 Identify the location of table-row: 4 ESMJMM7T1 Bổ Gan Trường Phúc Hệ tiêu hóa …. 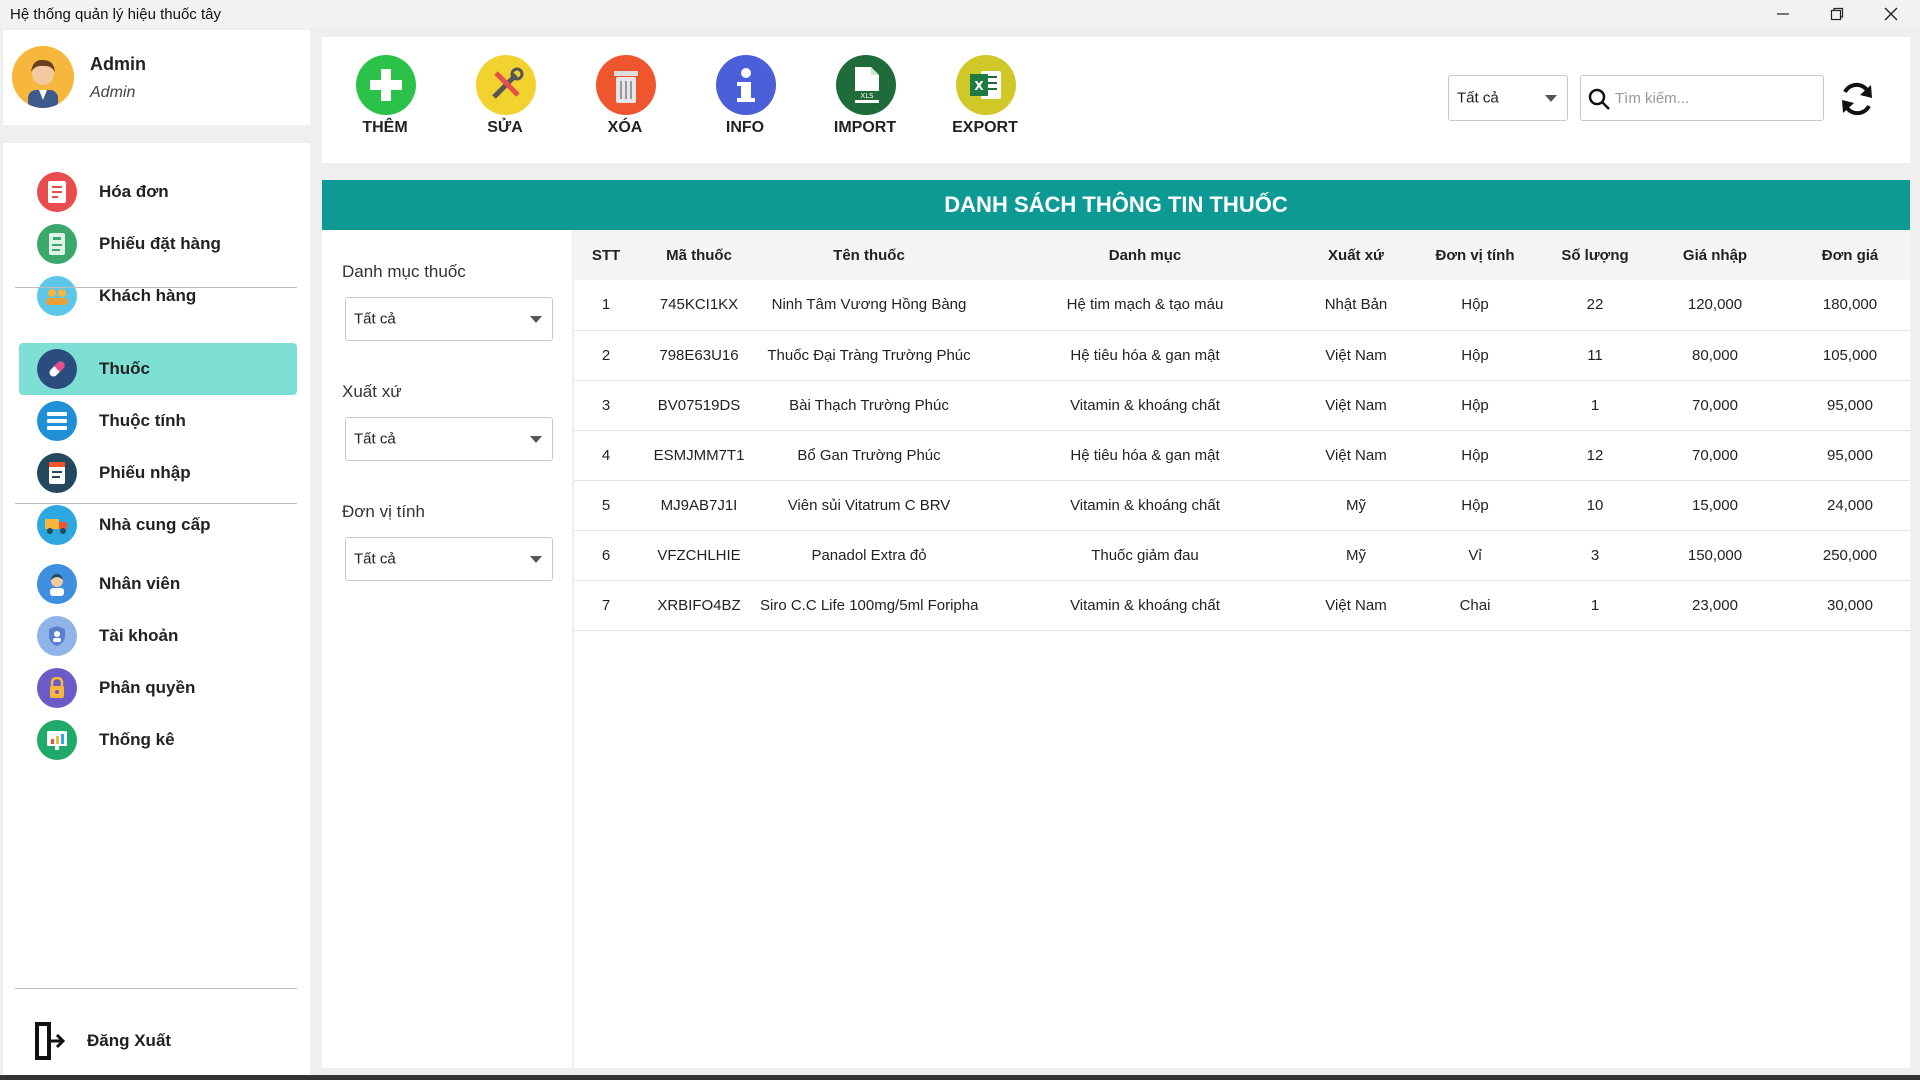
(1242, 455).